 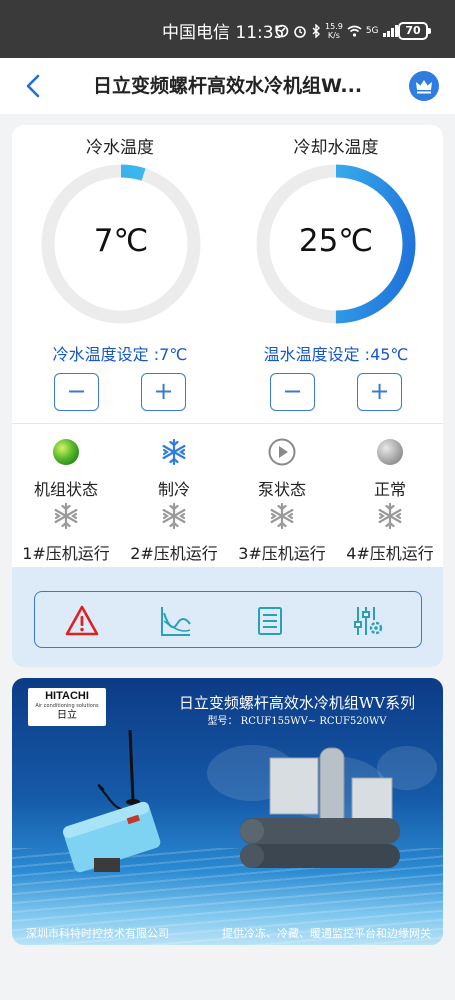 What do you see at coordinates (390, 452) in the screenshot?
I see `grey-ball-icon` at bounding box center [390, 452].